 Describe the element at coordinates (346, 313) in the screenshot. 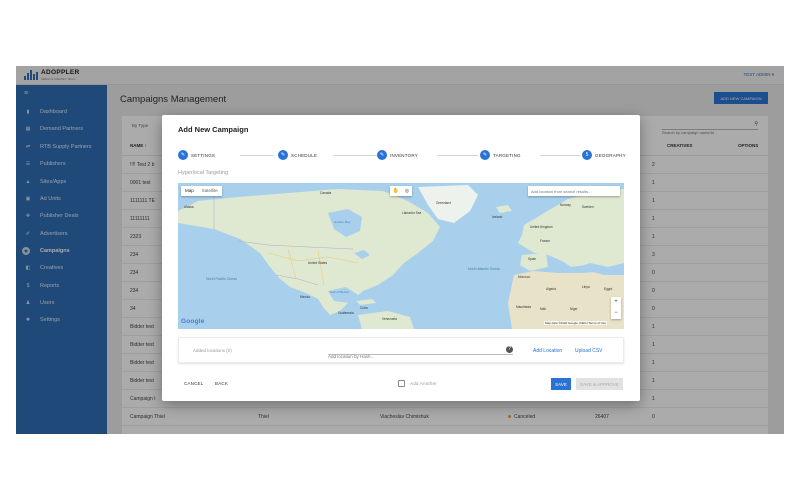

I see `map-label-guatemala: Guatemala` at that location.